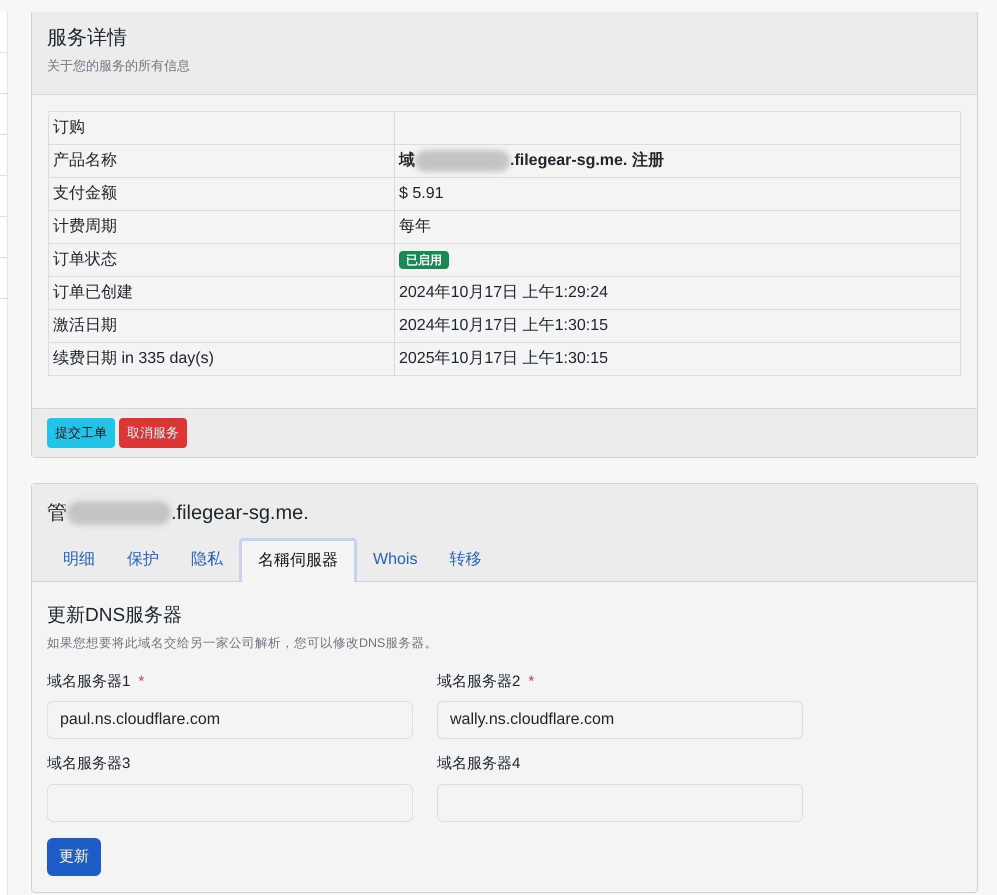 The image size is (997, 895). What do you see at coordinates (221, 160) in the screenshot?
I see `table-cell: 产品名称` at bounding box center [221, 160].